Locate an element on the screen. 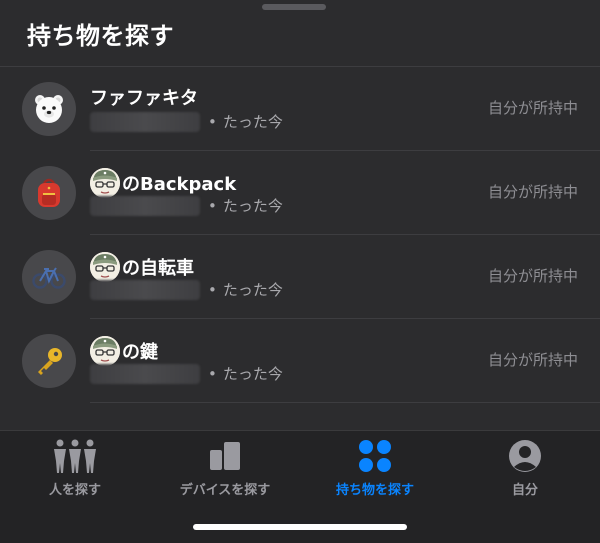 This screenshot has height=543, width=600. tab-people: 人を探す is located at coordinates (75, 469).